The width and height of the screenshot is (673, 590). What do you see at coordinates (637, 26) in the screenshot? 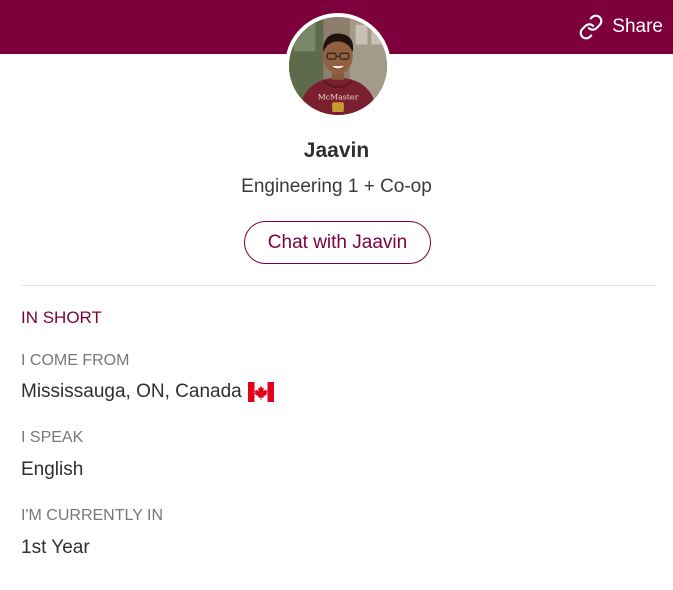
I see `share-label: Share` at bounding box center [637, 26].